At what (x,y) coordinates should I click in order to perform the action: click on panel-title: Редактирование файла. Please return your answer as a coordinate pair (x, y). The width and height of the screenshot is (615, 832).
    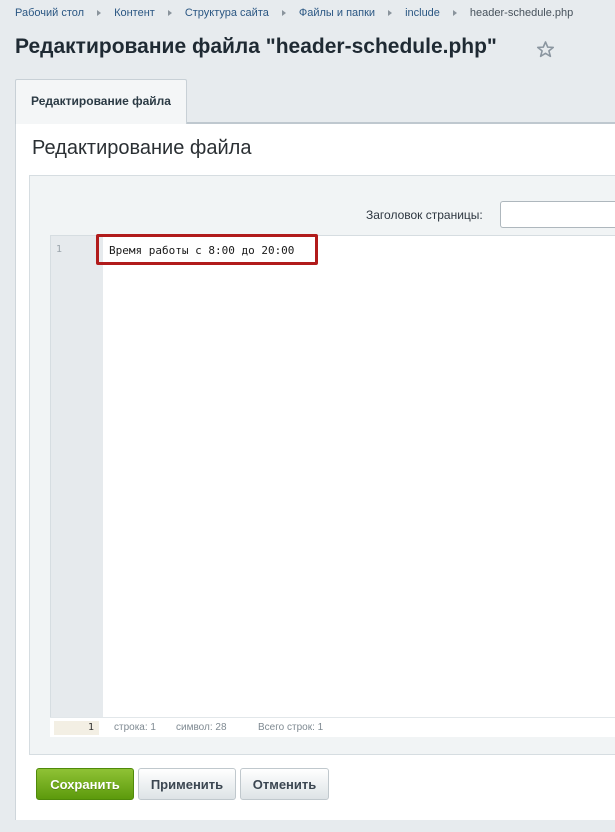
    Looking at the image, I should click on (142, 148).